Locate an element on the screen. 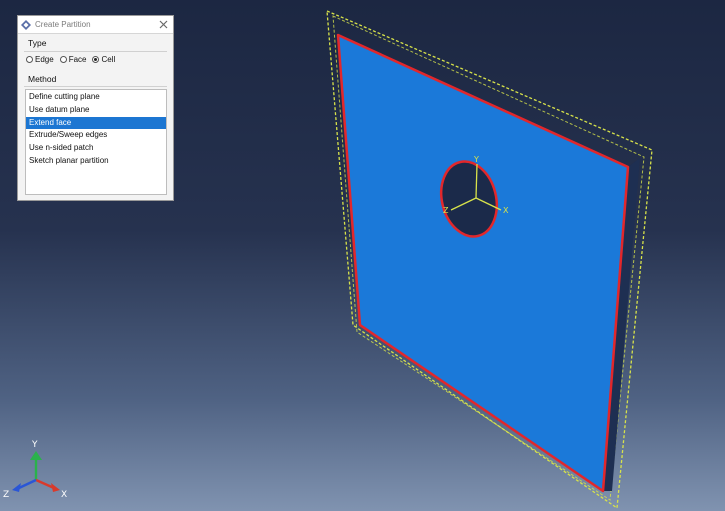 The width and height of the screenshot is (725, 511). method-item-define-cutting-plane: Define cutting plane is located at coordinates (96, 97).